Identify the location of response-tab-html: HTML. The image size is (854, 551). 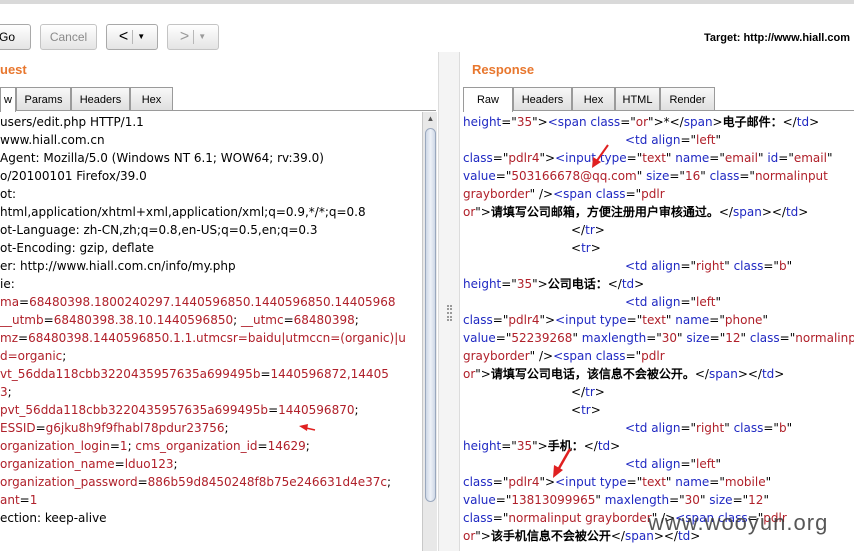
(637, 99).